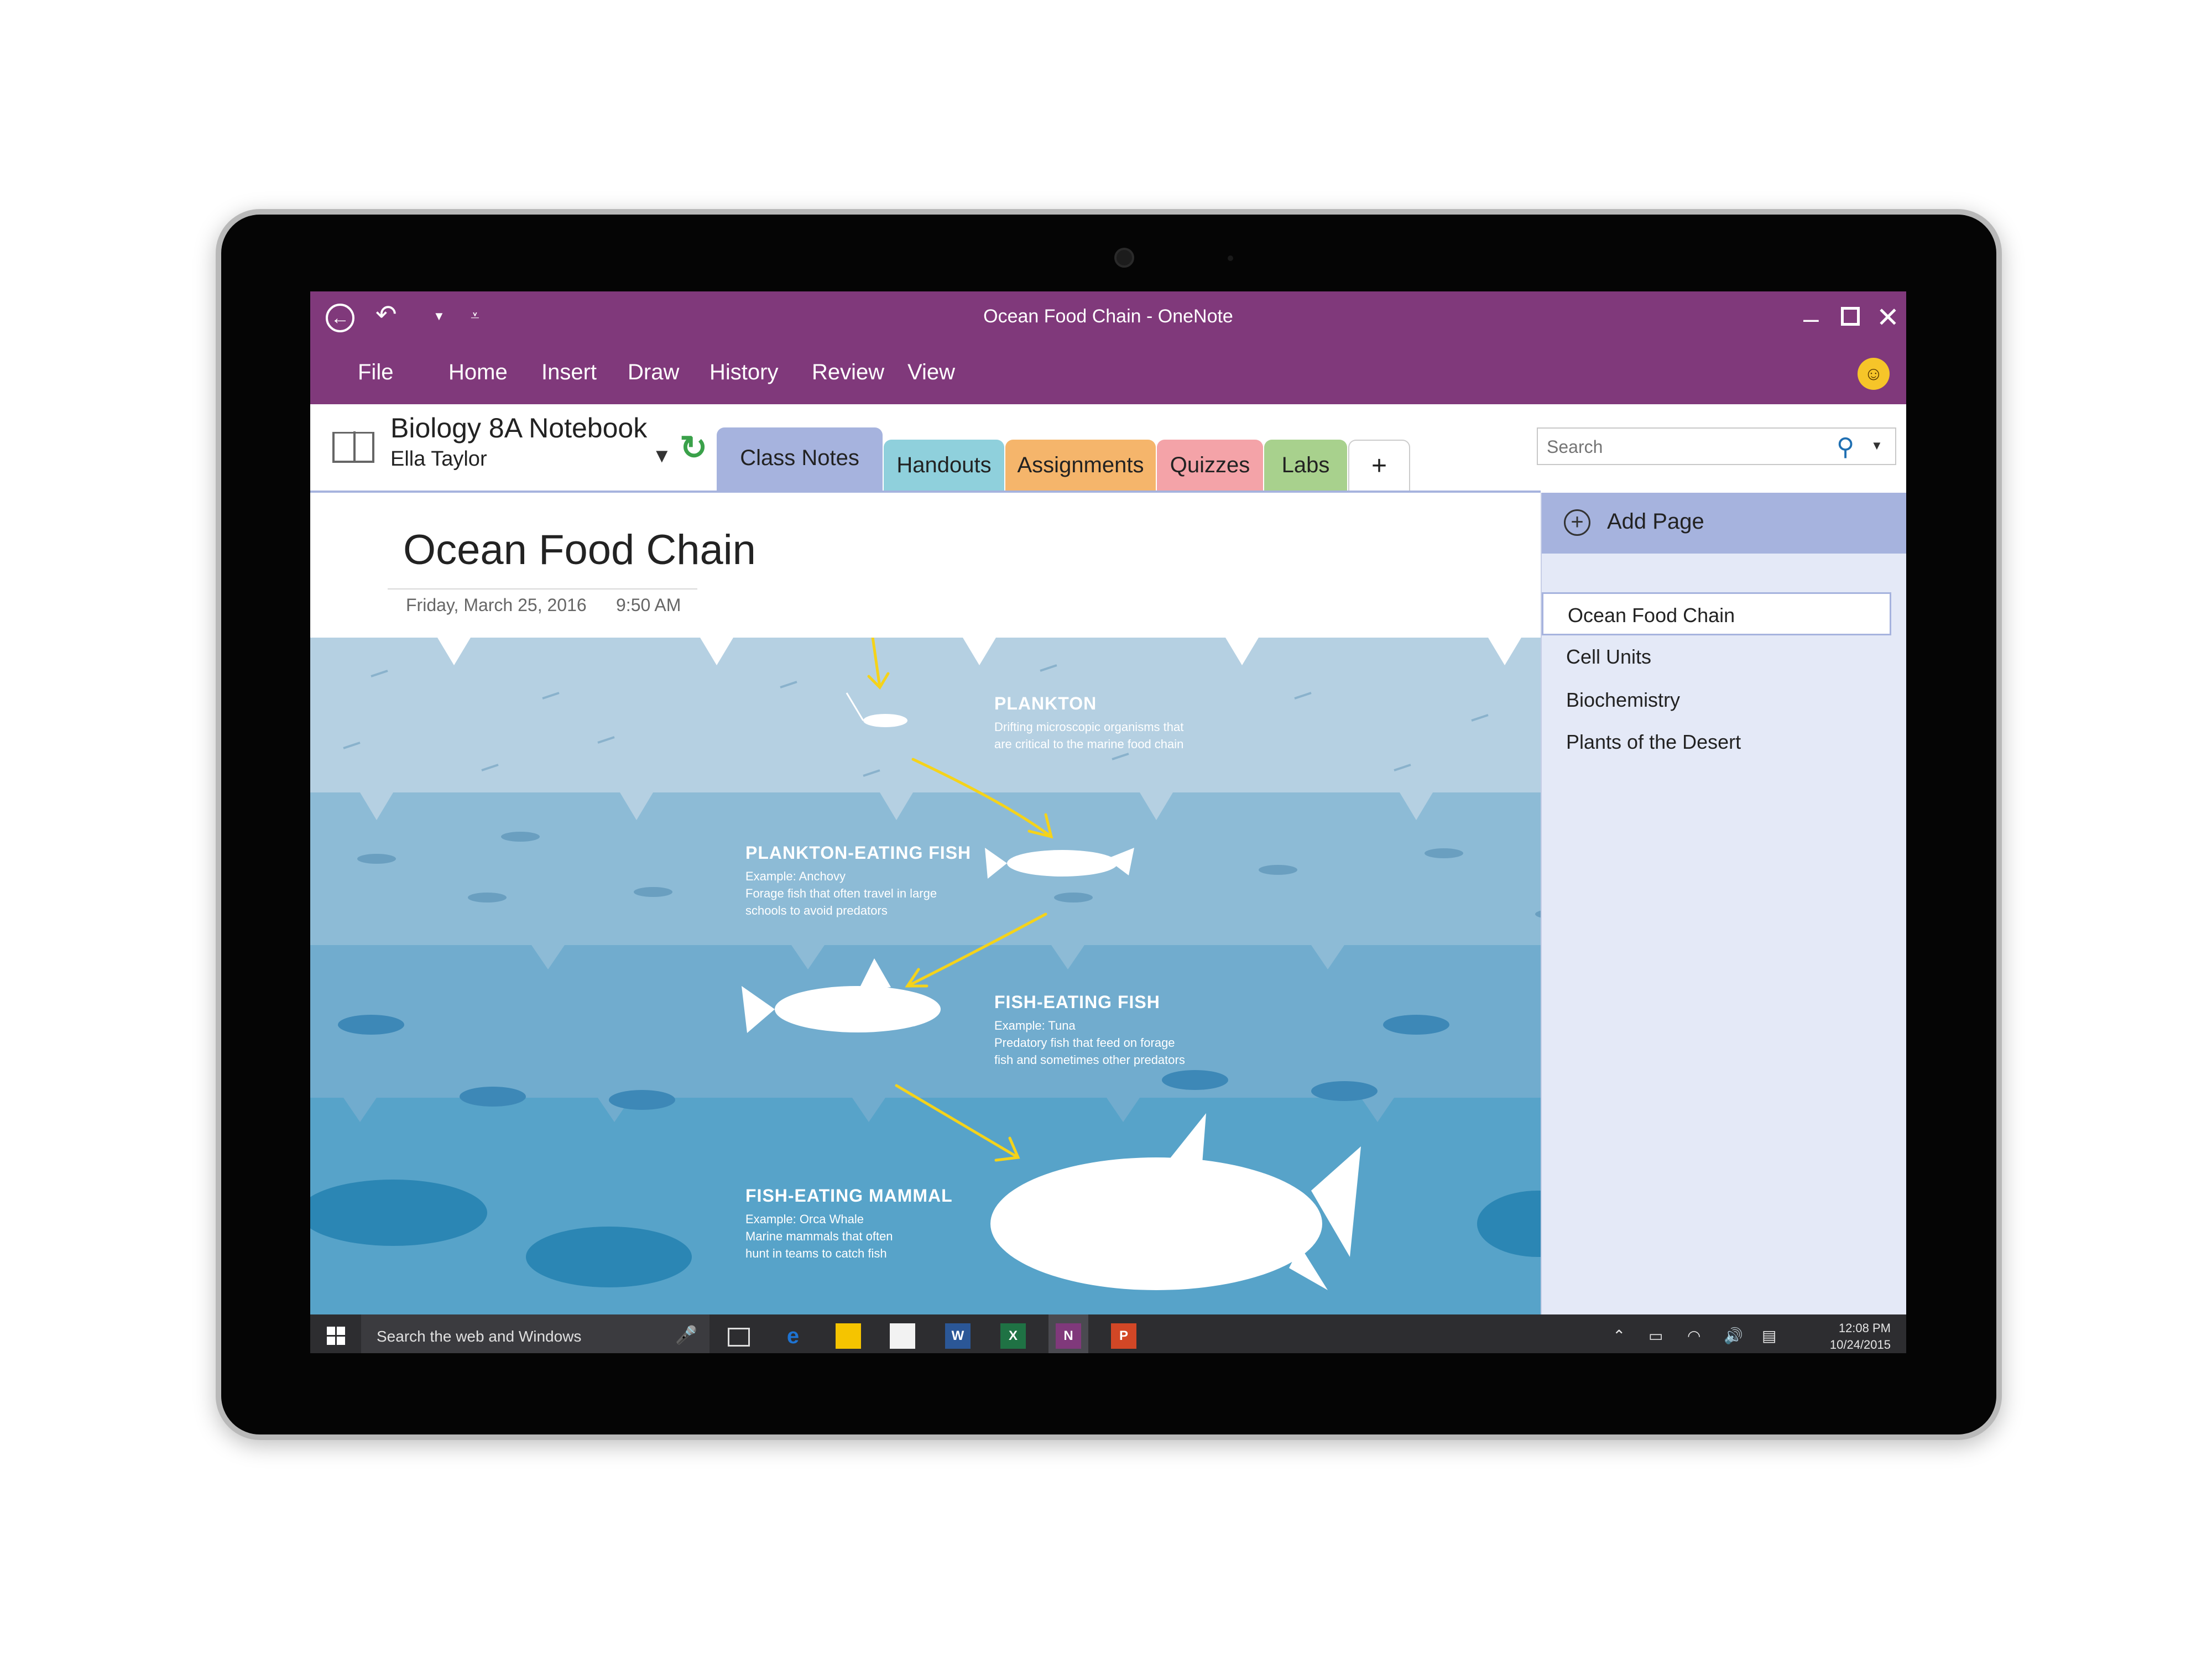 This screenshot has width=2212, height=1659. I want to click on fish-eating-mammal-heading: FISH-EATING MAMMAL, so click(849, 1196).